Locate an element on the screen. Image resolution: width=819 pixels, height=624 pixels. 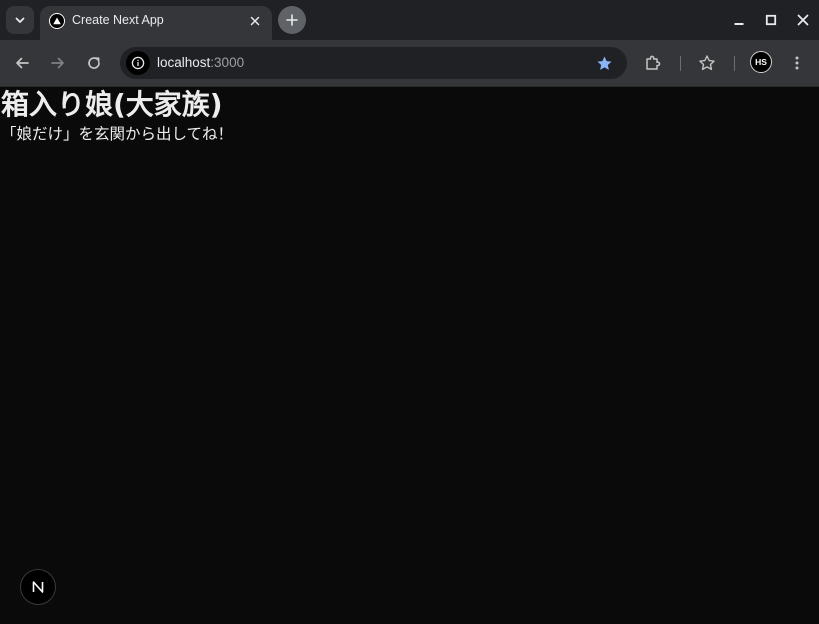
page-subtitle: 「娘だけ」を玄関から出してね！ is located at coordinates (117, 134).